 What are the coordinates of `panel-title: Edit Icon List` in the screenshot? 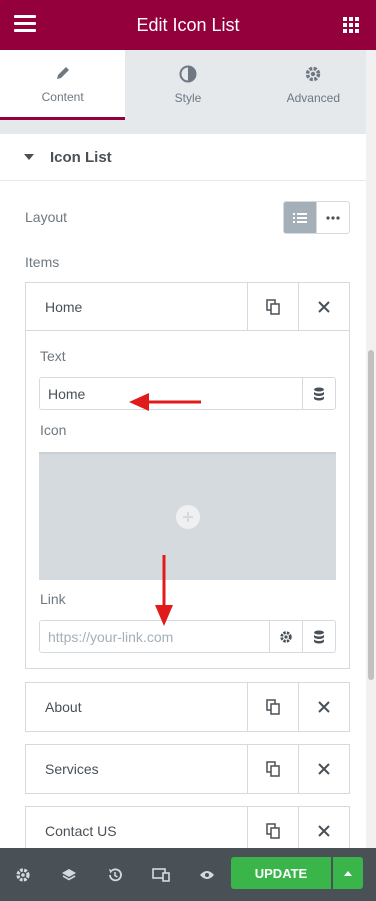 It's located at (188, 24).